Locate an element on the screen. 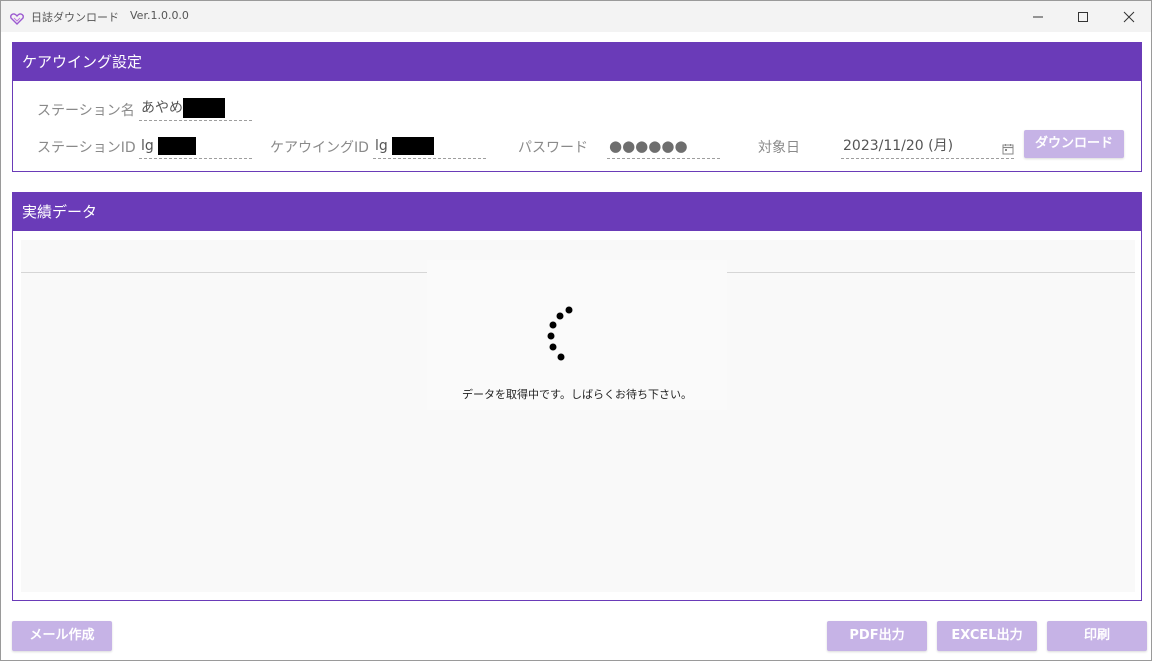  maximize-icon is located at coordinates (1083, 16).